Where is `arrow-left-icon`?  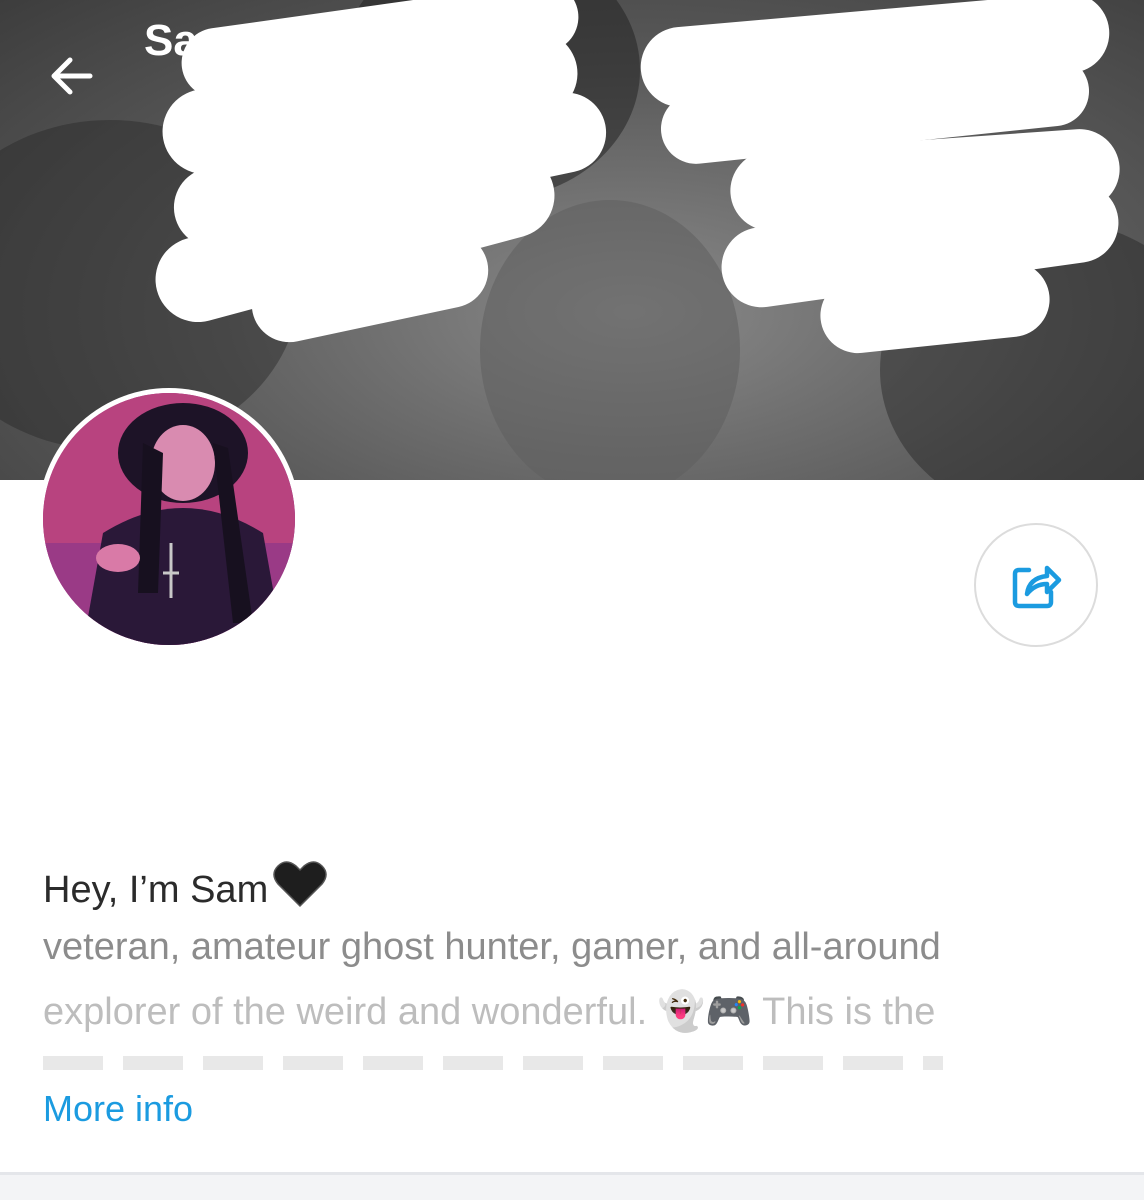 arrow-left-icon is located at coordinates (72, 76).